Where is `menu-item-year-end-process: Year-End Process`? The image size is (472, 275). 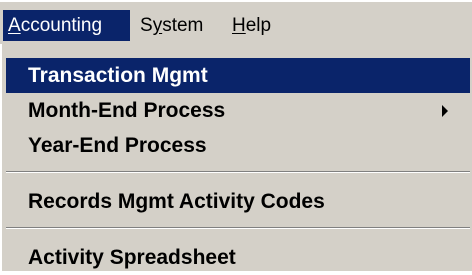
menu-item-year-end-process: Year-End Process is located at coordinates (238, 145).